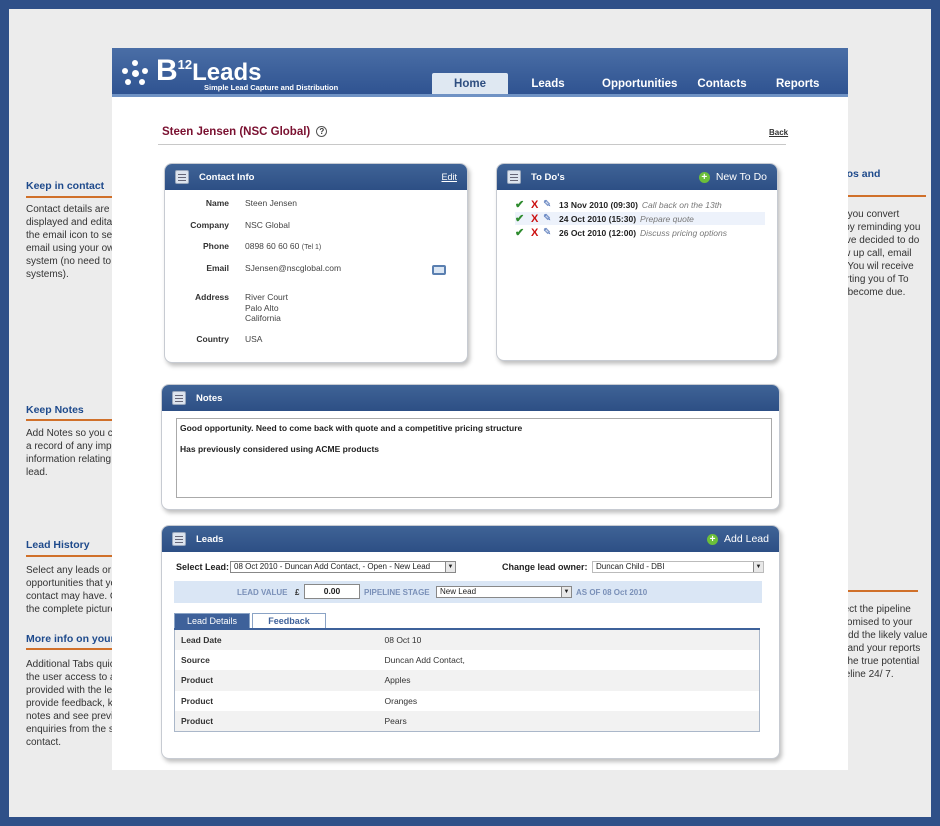 This screenshot has width=940, height=826. Describe the element at coordinates (738, 539) in the screenshot. I see `add-lead-button: + Add Lead` at that location.